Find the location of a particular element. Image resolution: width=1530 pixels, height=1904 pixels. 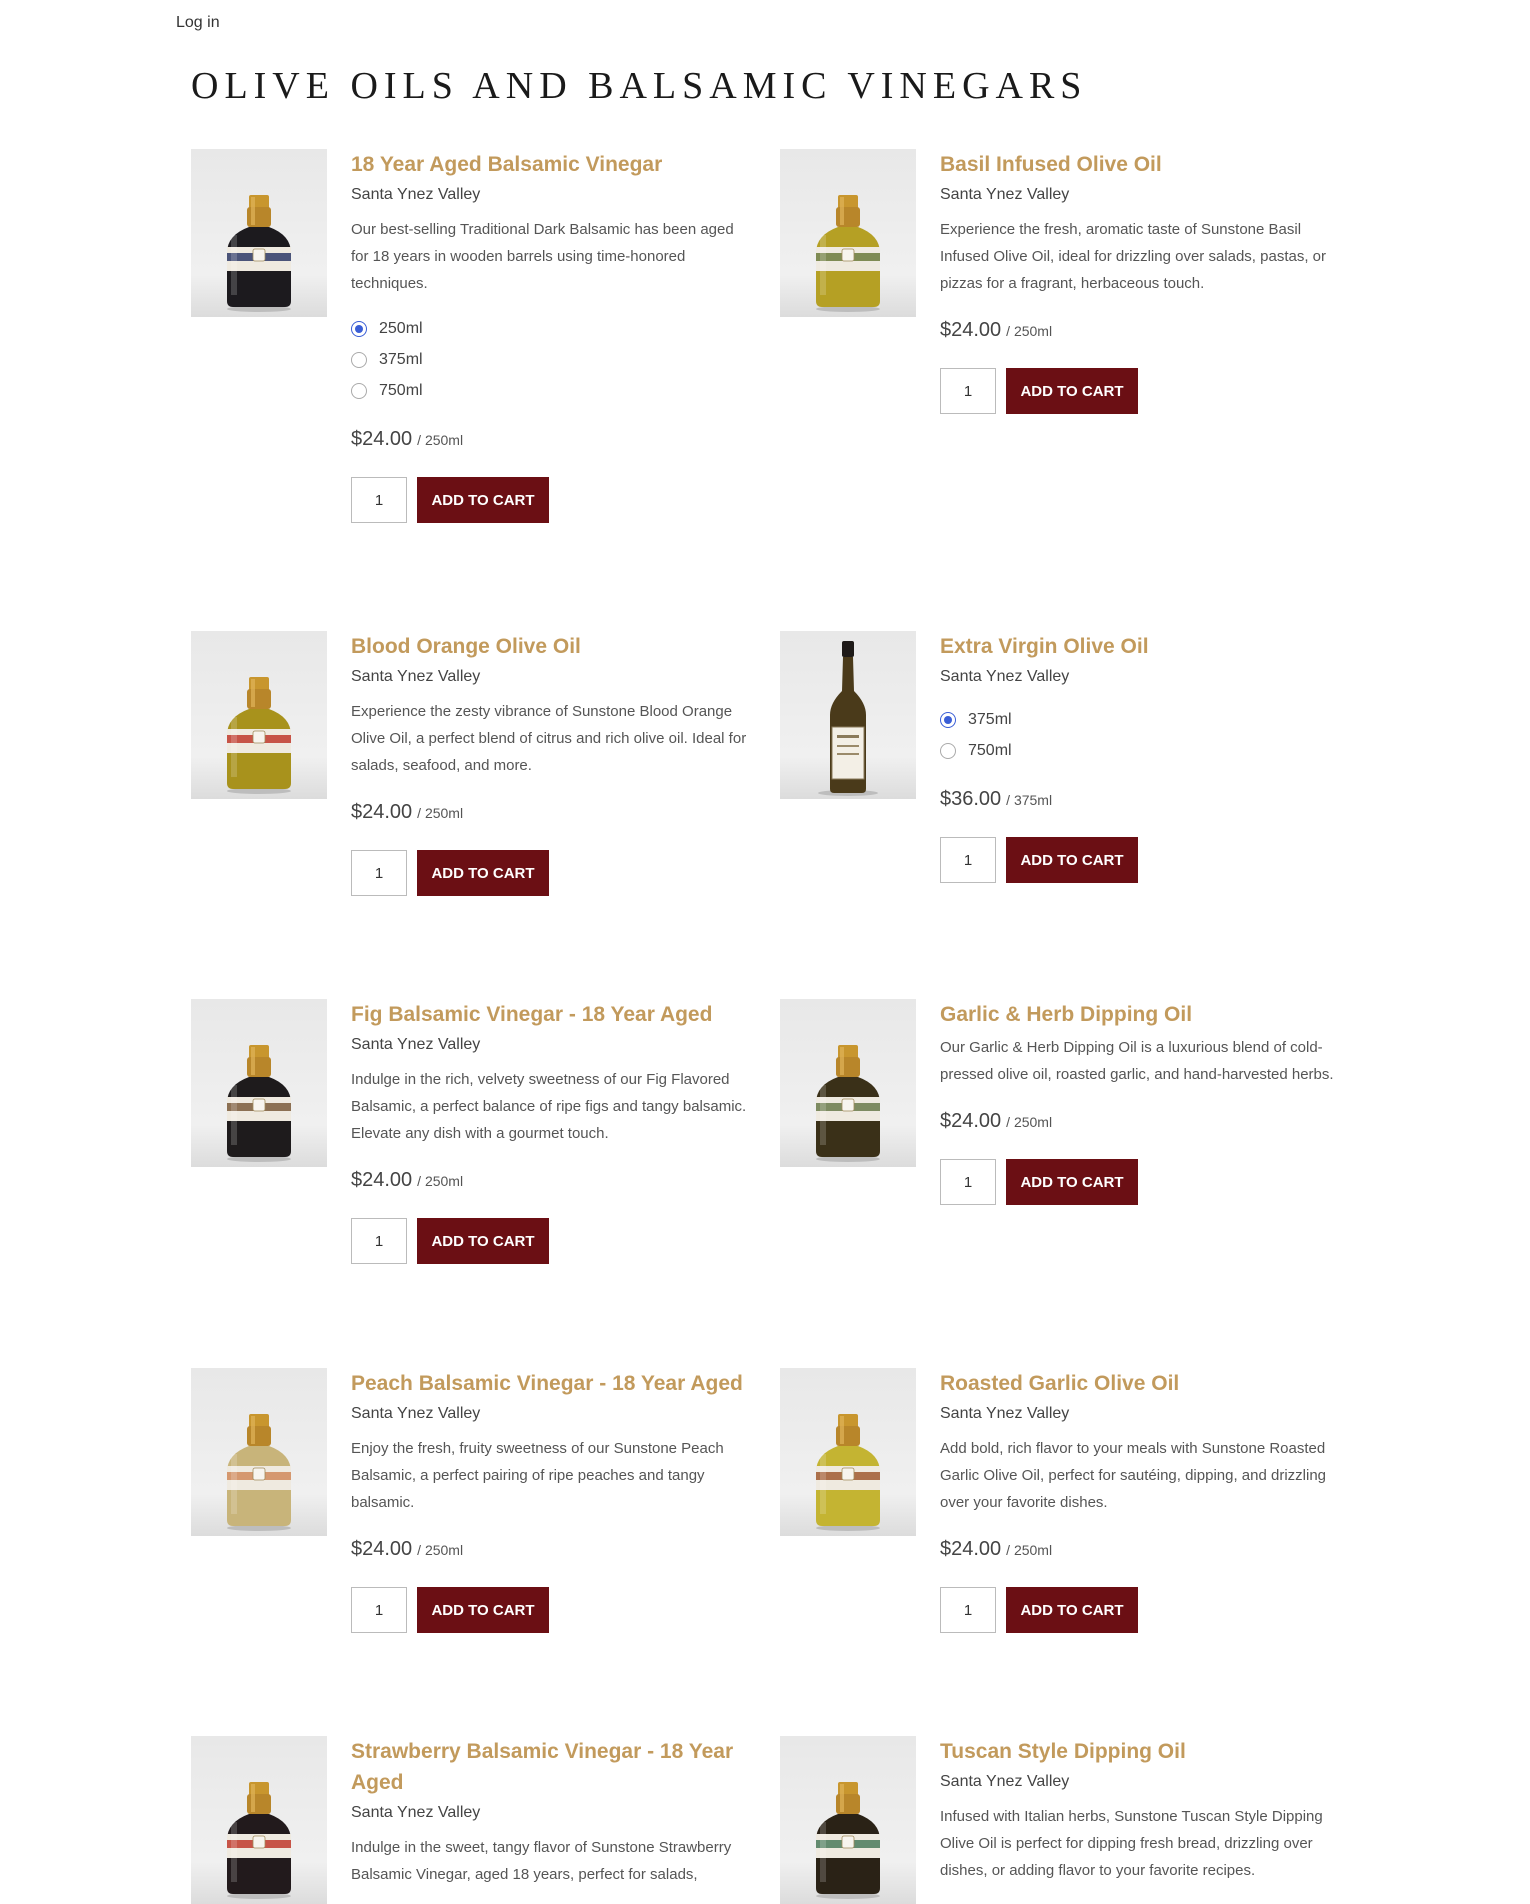

product-name: Blood Orange Olive Oil is located at coordinates (551, 646).